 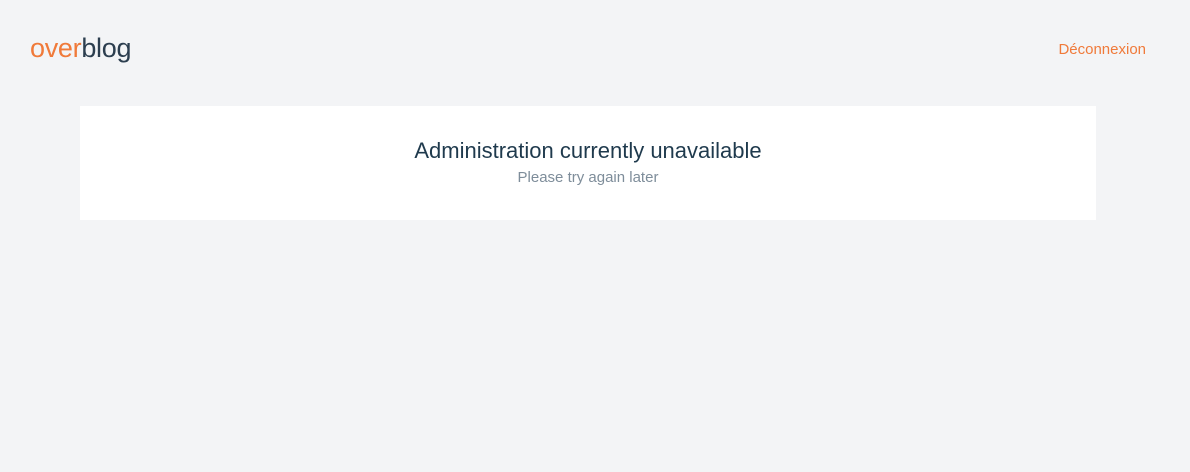 What do you see at coordinates (588, 150) in the screenshot?
I see `page-title: Administration currently unavailable` at bounding box center [588, 150].